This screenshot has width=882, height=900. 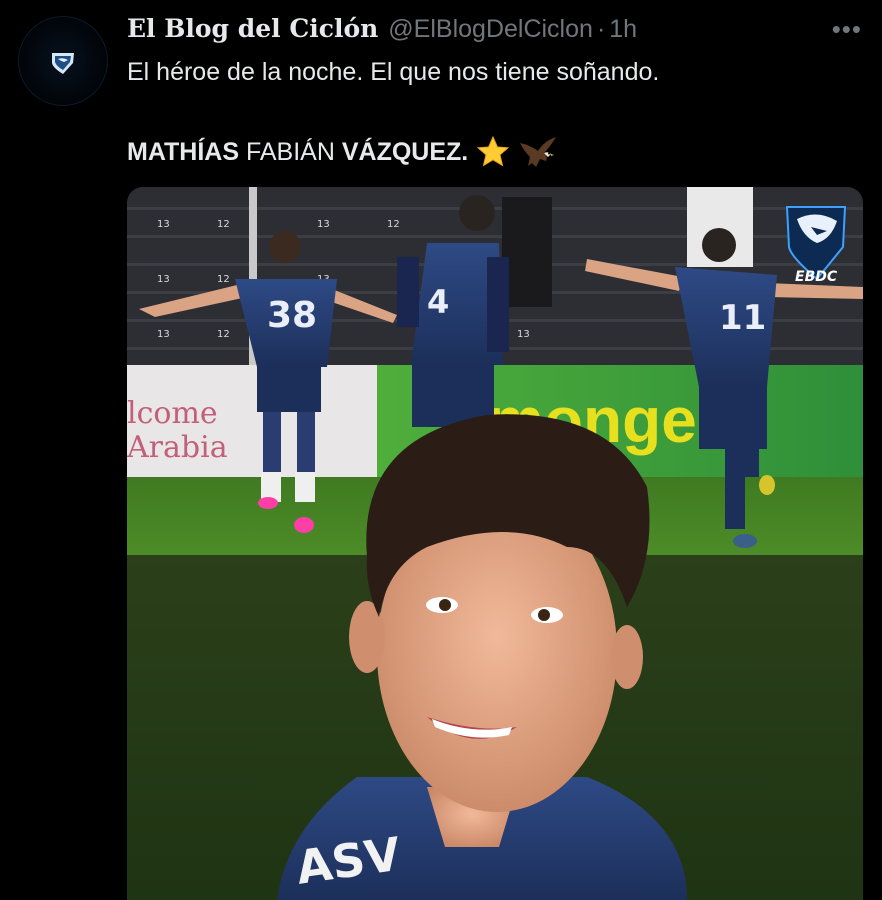 What do you see at coordinates (816, 277) in the screenshot?
I see `badge-text: EBDC` at bounding box center [816, 277].